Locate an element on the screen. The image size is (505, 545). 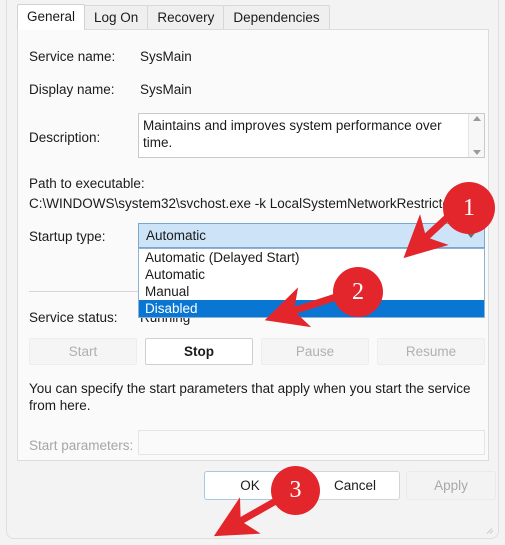
scroll-up-icon is located at coordinates (476, 118).